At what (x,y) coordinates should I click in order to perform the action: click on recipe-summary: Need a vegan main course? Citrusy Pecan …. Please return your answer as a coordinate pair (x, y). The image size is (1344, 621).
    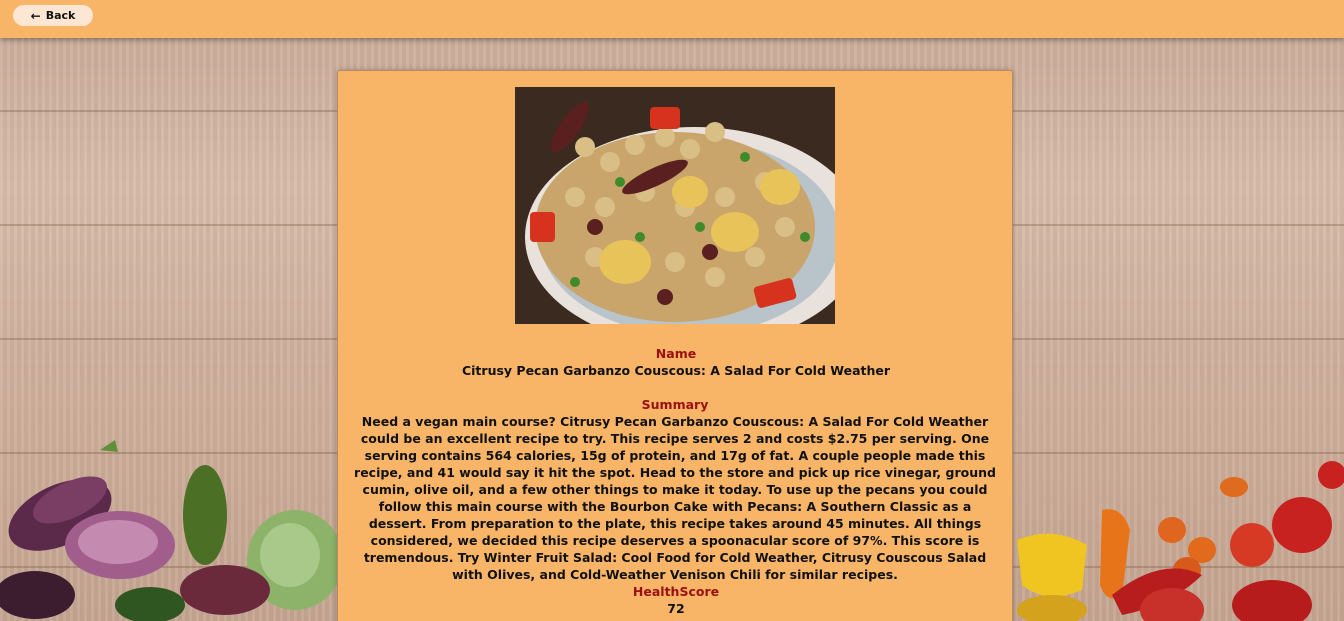
    Looking at the image, I should click on (675, 498).